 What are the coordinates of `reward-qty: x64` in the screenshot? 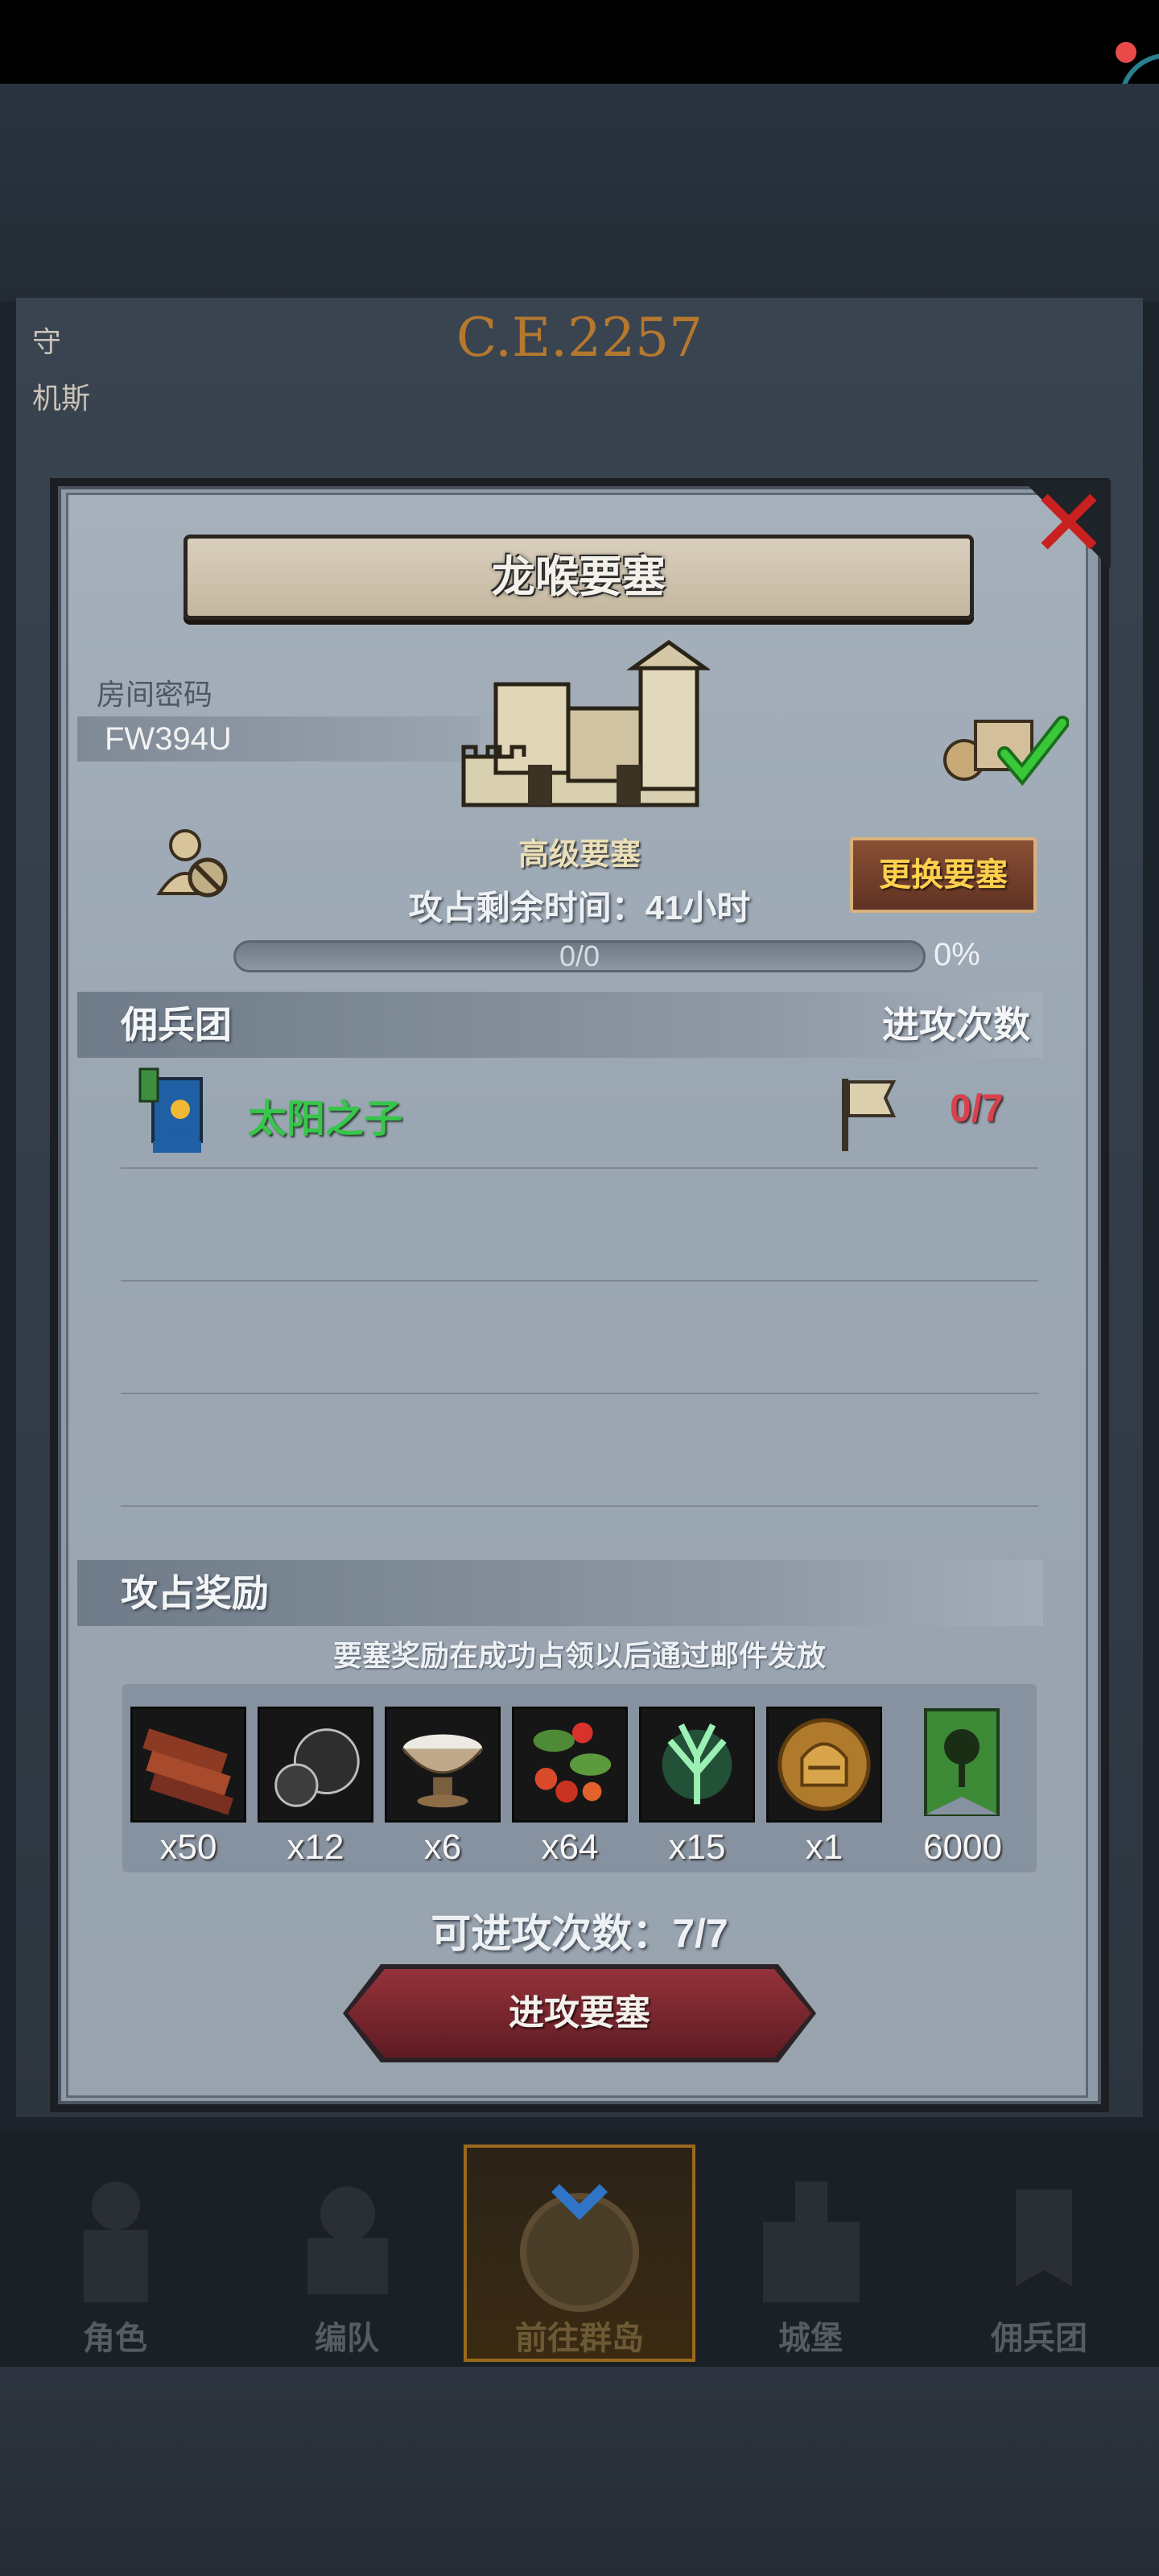 It's located at (570, 1847).